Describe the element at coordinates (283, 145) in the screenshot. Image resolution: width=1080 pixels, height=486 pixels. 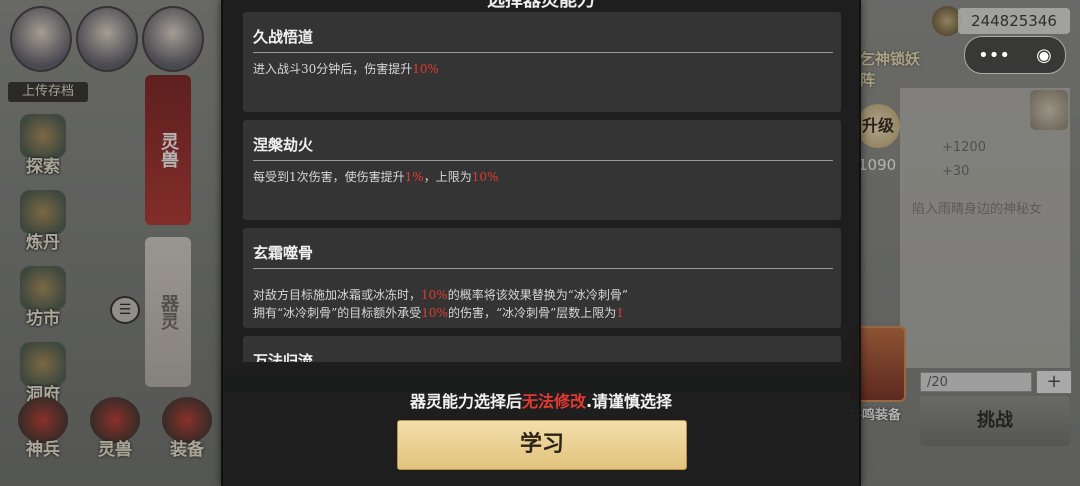
I see `ability-name: 涅槃劫火` at that location.